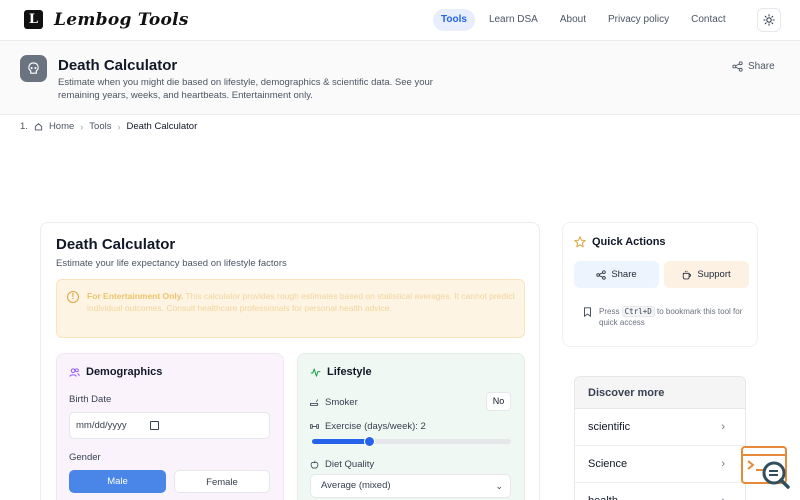  What do you see at coordinates (708, 20) in the screenshot?
I see `nav-link-contact: Contact` at bounding box center [708, 20].